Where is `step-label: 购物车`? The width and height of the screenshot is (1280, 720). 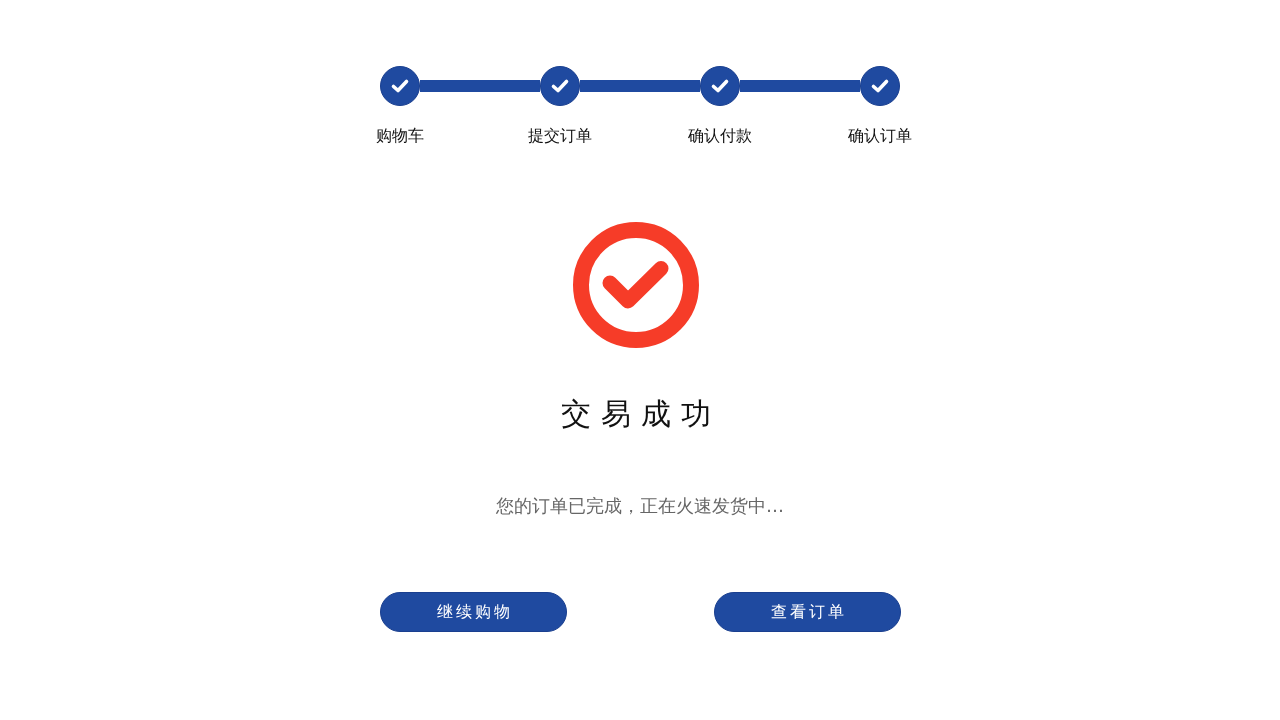
step-label: 购物车 is located at coordinates (400, 136).